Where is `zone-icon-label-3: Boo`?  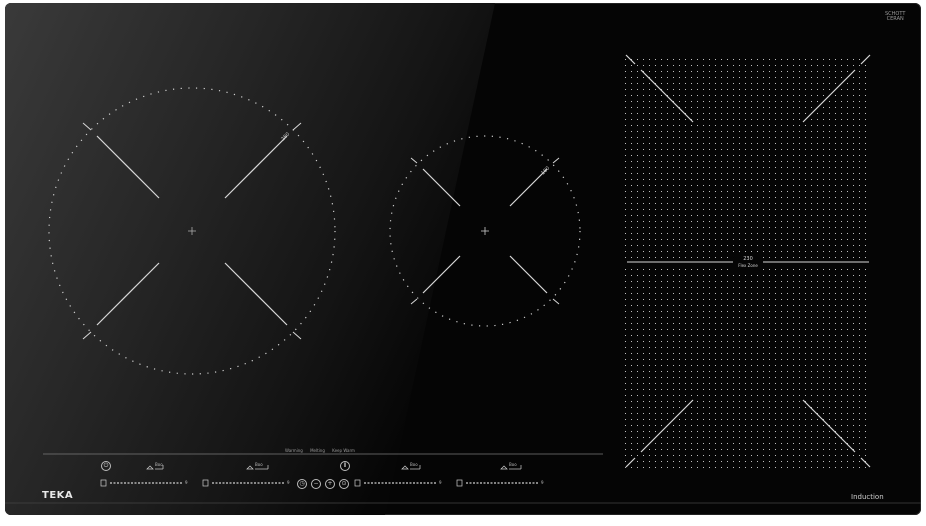
zone-icon-label-3: Boo is located at coordinates (414, 464).